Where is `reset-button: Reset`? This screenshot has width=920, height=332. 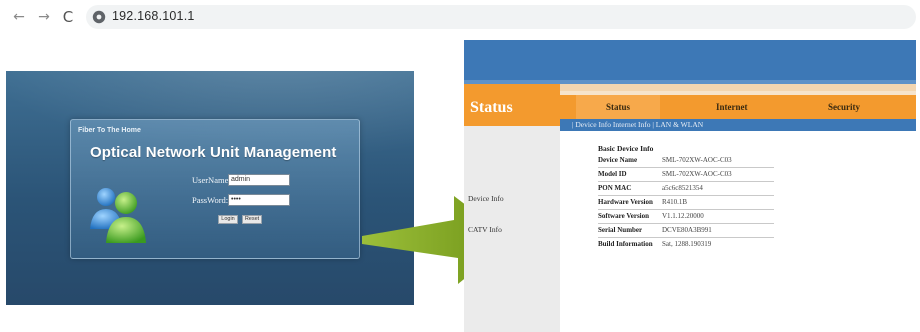 reset-button: Reset is located at coordinates (252, 219).